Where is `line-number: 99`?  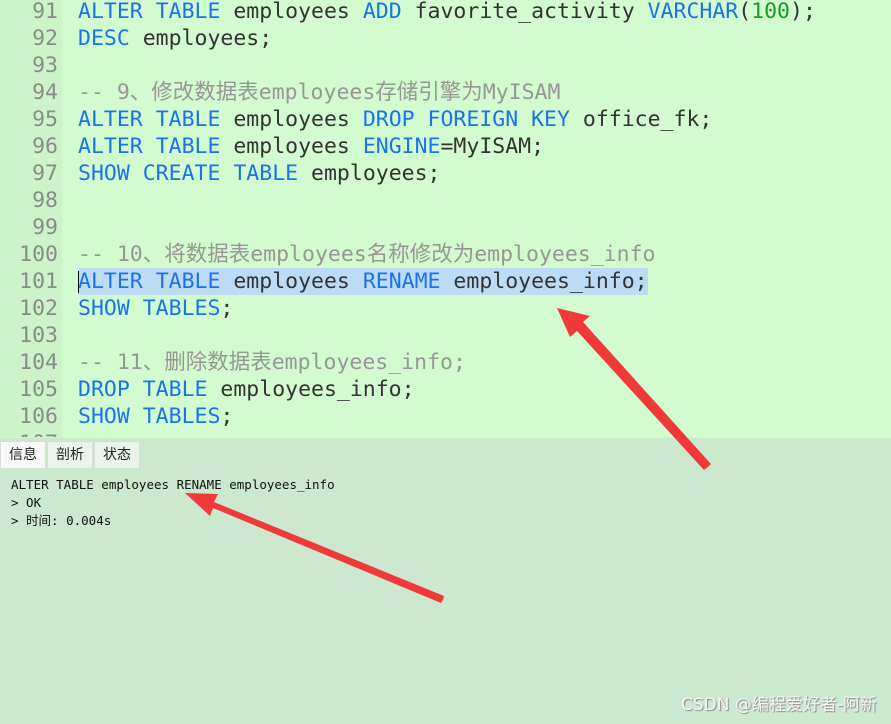
line-number: 99 is located at coordinates (45, 227).